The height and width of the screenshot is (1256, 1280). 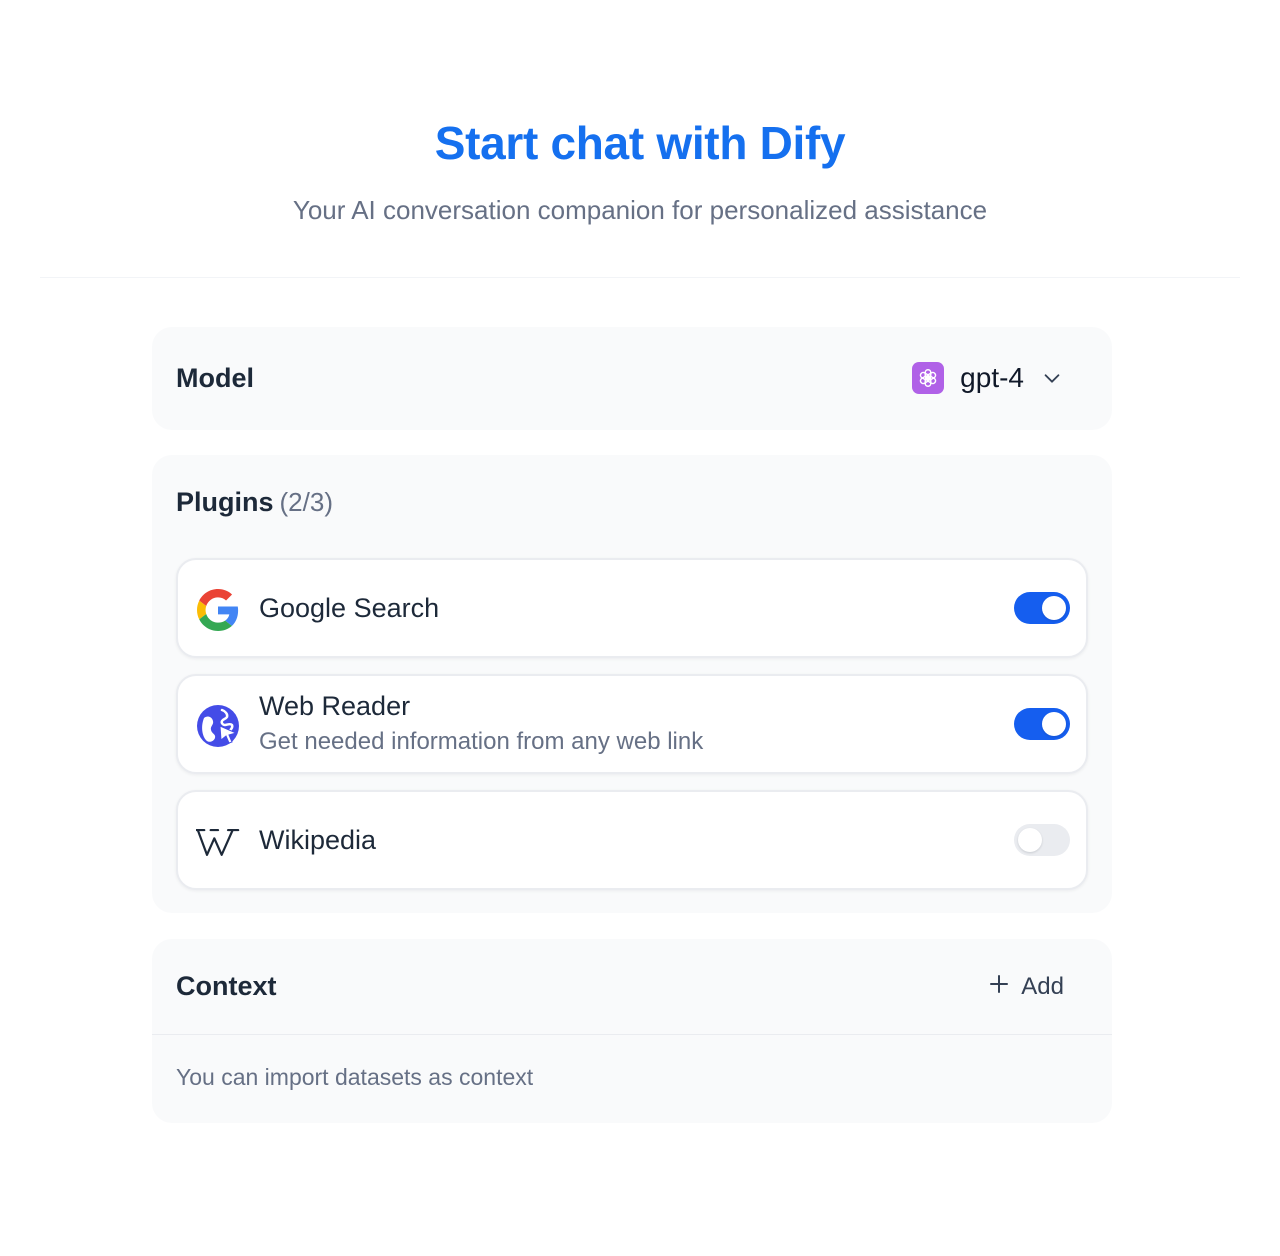 I want to click on add-context-button: Add, so click(x=1026, y=987).